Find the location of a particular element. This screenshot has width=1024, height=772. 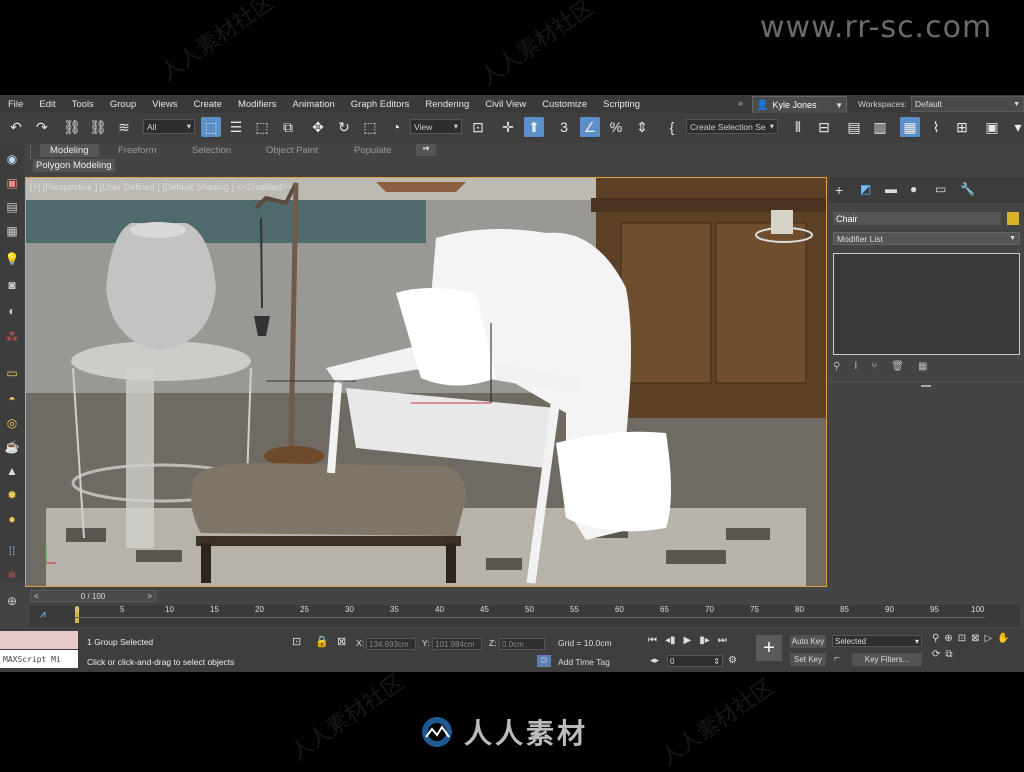

zoom-all-icon: ⊕ is located at coordinates (948, 638).